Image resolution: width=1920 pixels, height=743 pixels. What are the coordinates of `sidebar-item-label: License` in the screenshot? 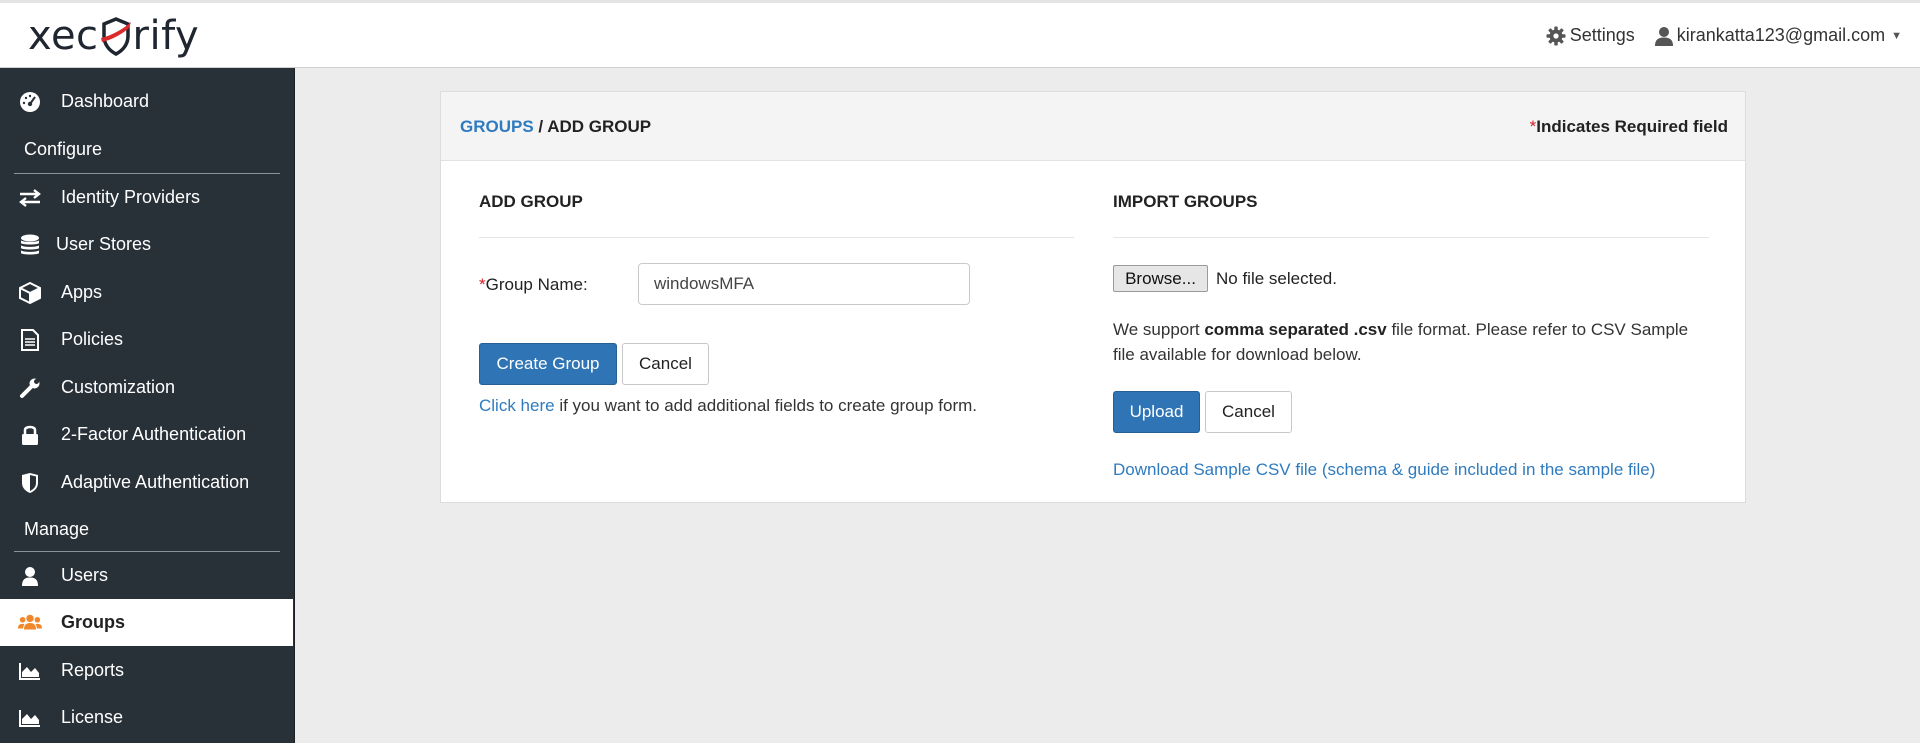 It's located at (92, 717).